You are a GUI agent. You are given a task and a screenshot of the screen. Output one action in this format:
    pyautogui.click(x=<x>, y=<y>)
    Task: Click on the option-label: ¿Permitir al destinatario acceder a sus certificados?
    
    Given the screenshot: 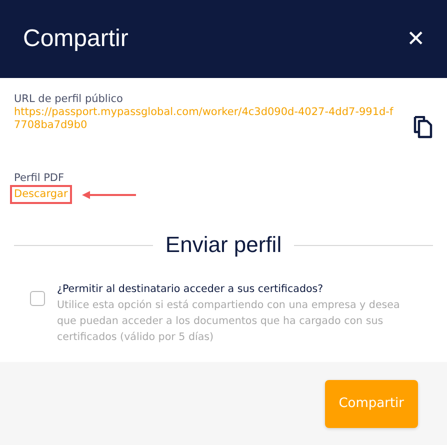 What is the action you would take?
    pyautogui.click(x=190, y=289)
    